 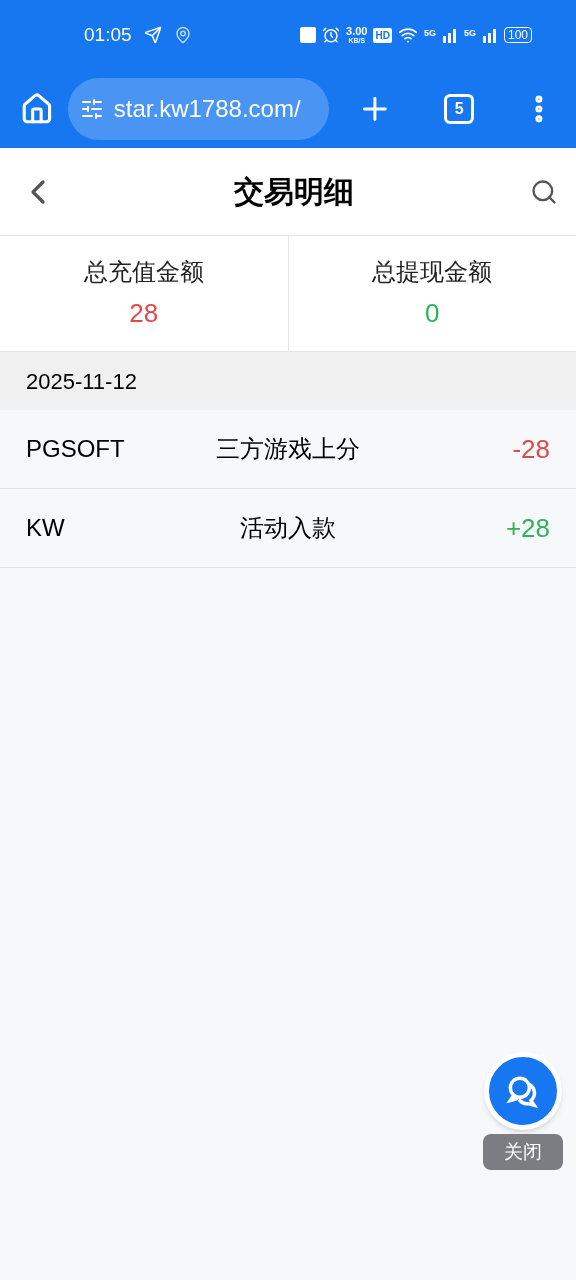 I want to click on search-icon, so click(x=544, y=191).